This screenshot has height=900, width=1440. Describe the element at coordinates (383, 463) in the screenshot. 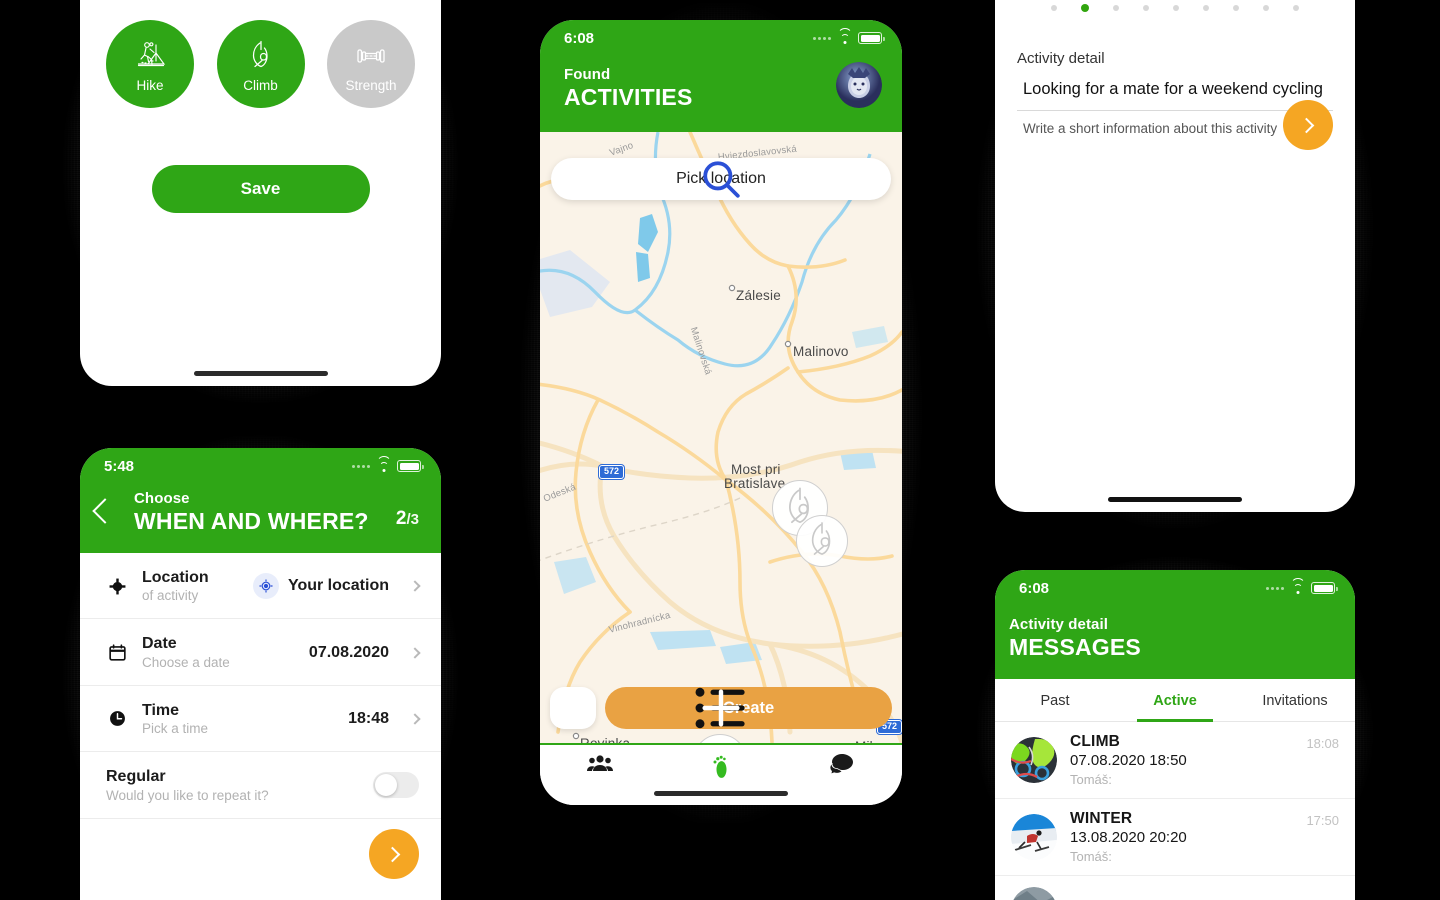

I see `wifi-icon` at that location.